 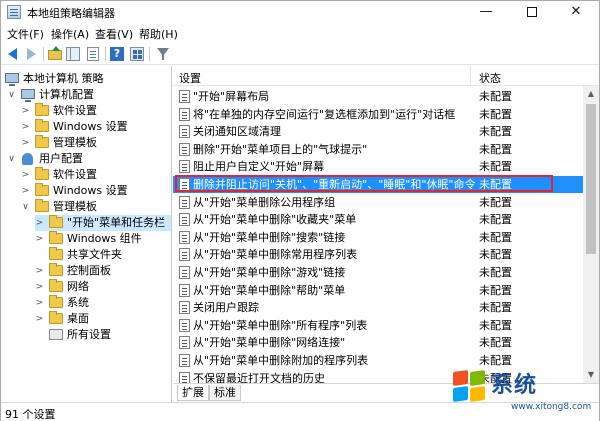 I want to click on setting-name: 关闭用户跟踪, so click(x=226, y=308).